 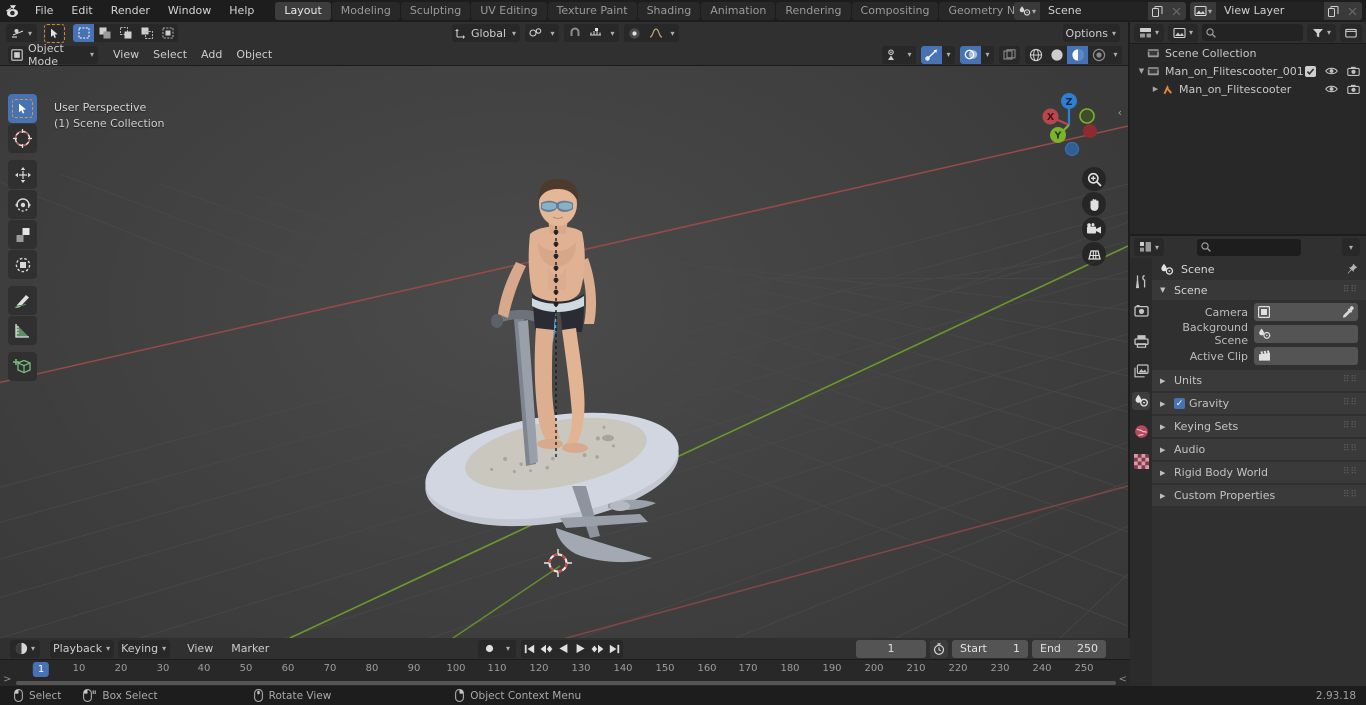 I want to click on properties-tab-output, so click(x=1141, y=341).